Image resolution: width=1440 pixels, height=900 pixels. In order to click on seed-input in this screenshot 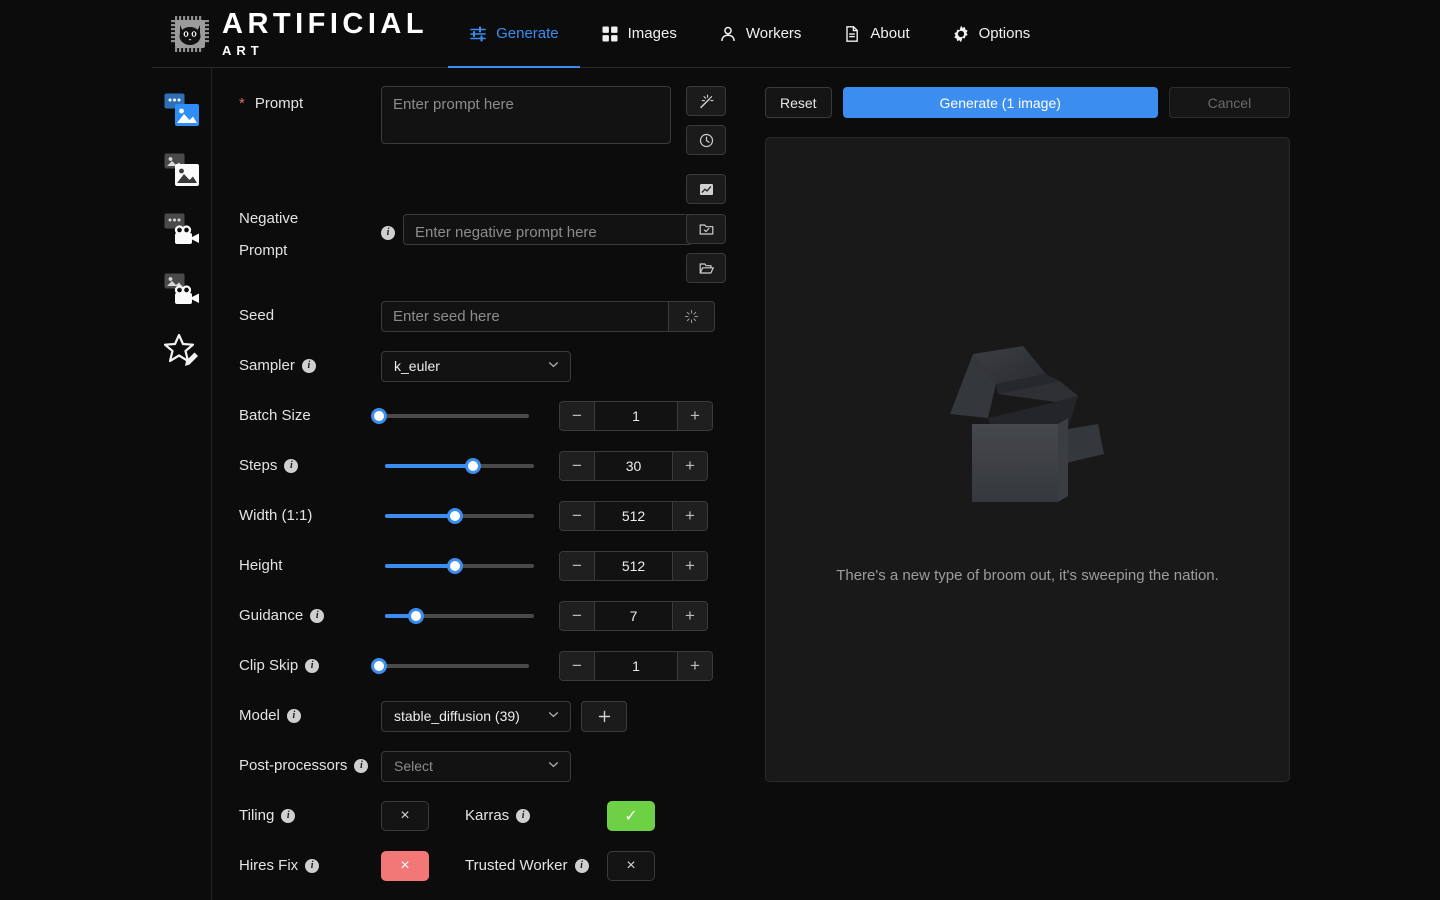, I will do `click(524, 316)`.